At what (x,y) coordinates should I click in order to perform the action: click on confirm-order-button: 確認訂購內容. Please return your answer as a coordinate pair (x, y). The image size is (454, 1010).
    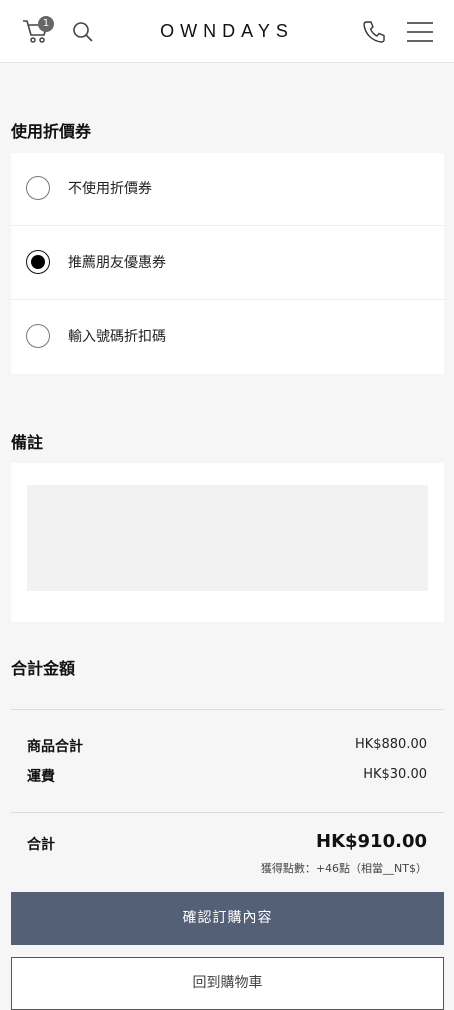
    Looking at the image, I should click on (227, 918).